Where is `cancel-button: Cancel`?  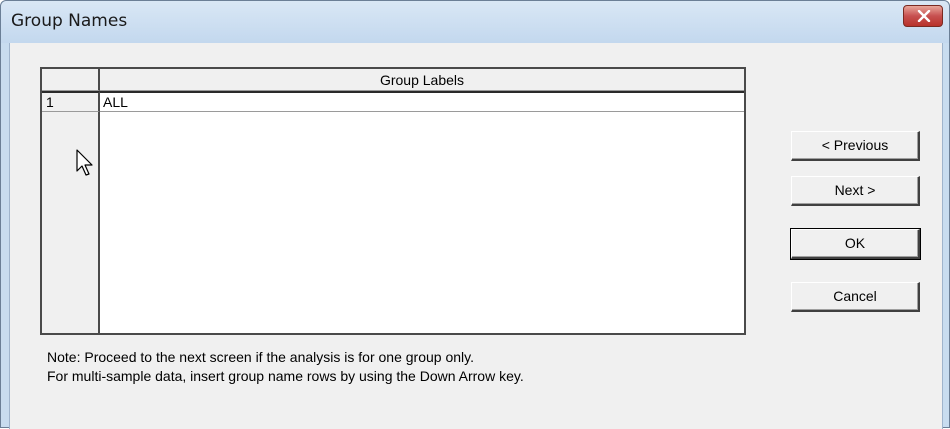 cancel-button: Cancel is located at coordinates (855, 297).